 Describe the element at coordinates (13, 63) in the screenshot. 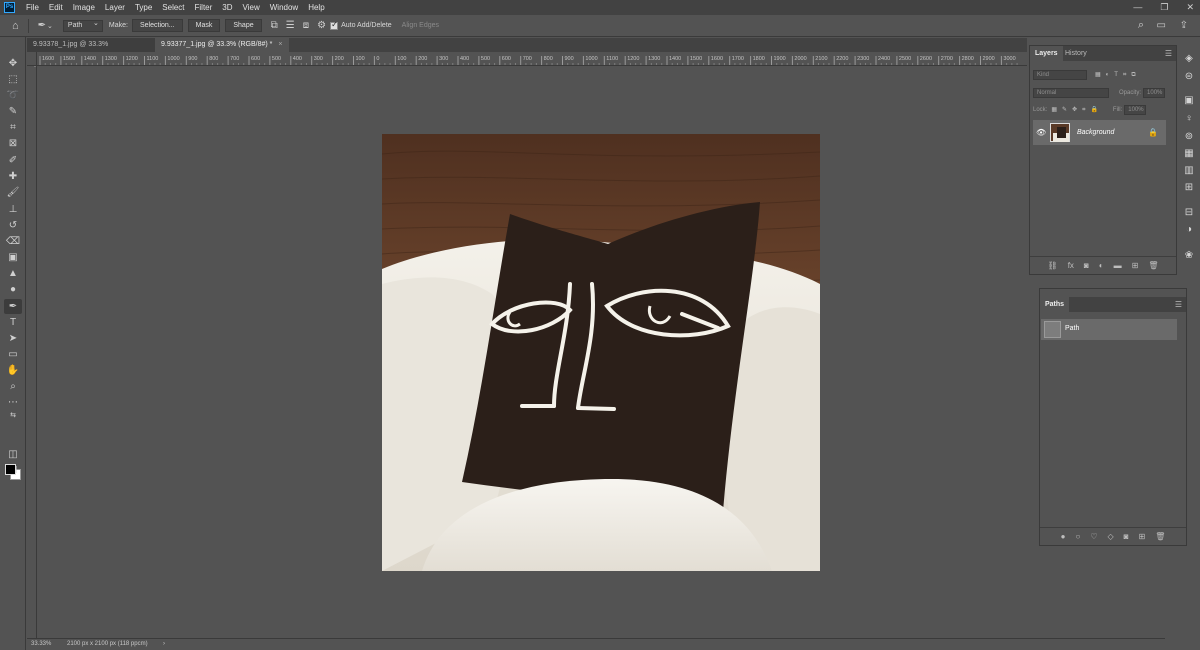

I see `move-icon: ✥` at that location.